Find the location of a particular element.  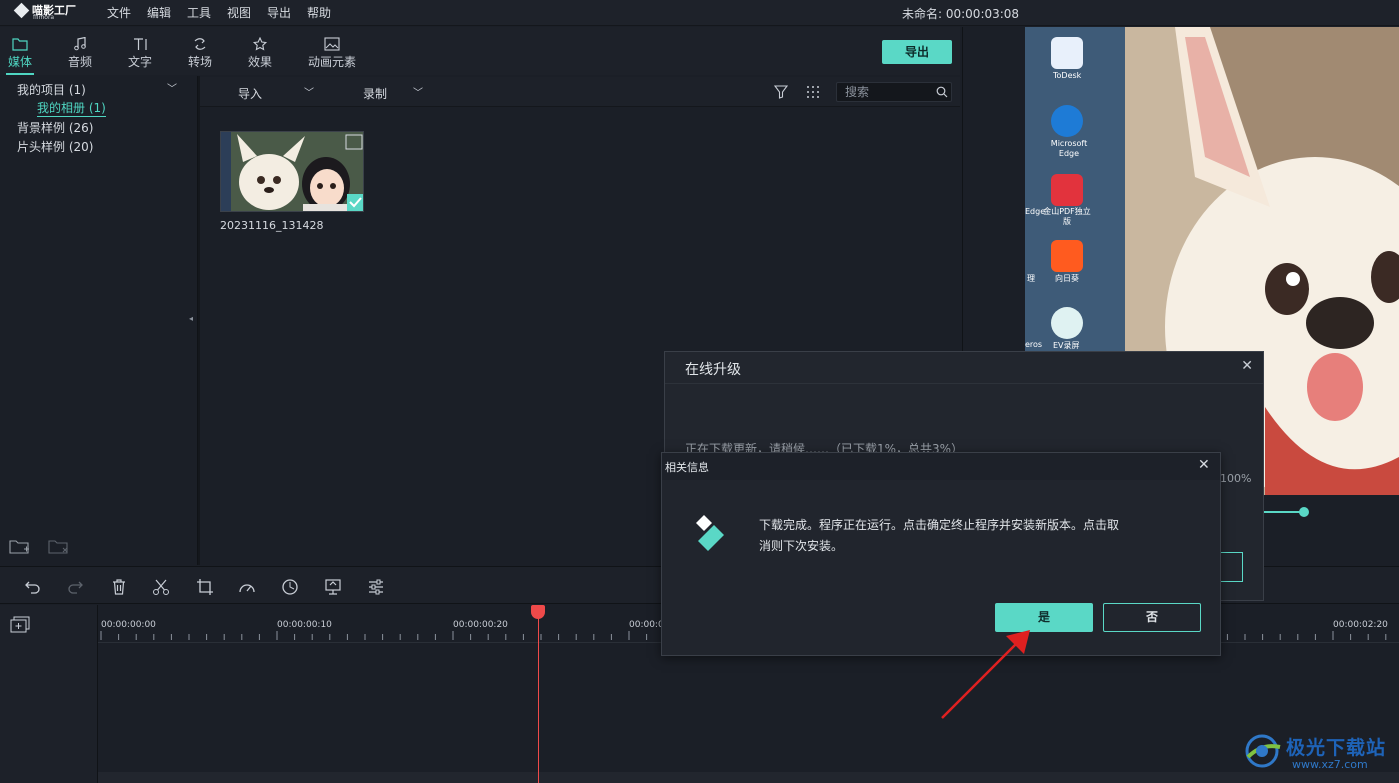

filmora-logo-icon is located at coordinates (710, 533).